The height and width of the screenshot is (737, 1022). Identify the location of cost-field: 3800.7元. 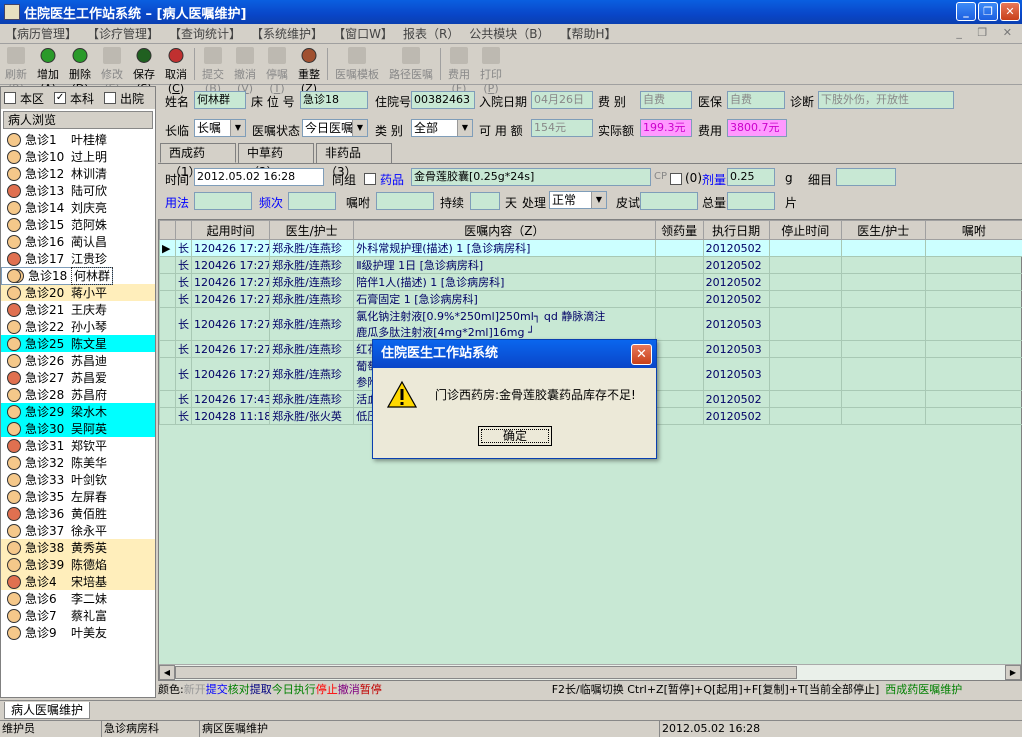
(757, 128).